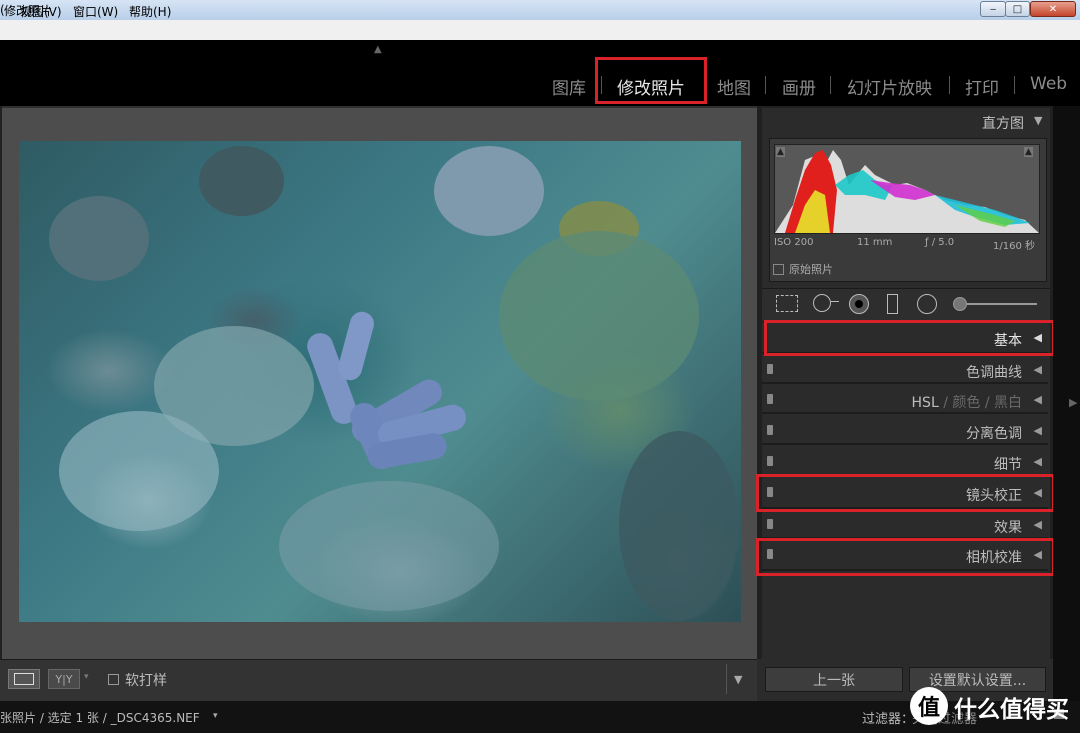  What do you see at coordinates (1008, 465) in the screenshot?
I see `panel-detail-label: 细节` at bounding box center [1008, 465].